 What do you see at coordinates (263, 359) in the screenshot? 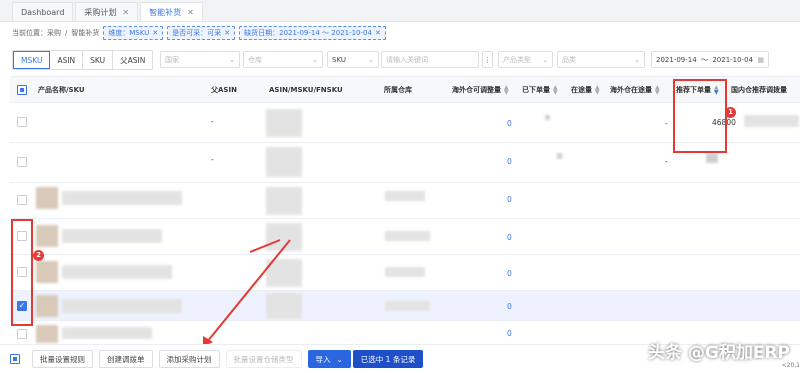
I see `batch-warehouse-type-button: 批量设置仓储类型` at bounding box center [263, 359].